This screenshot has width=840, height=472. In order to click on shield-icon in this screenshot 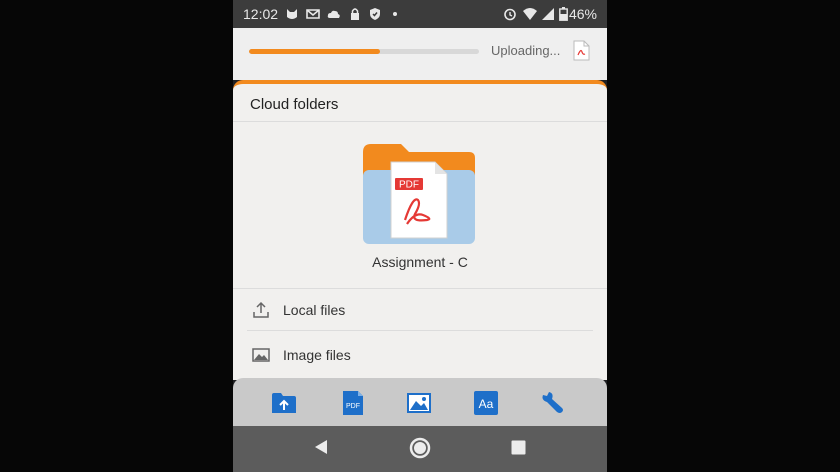, I will do `click(375, 14)`.